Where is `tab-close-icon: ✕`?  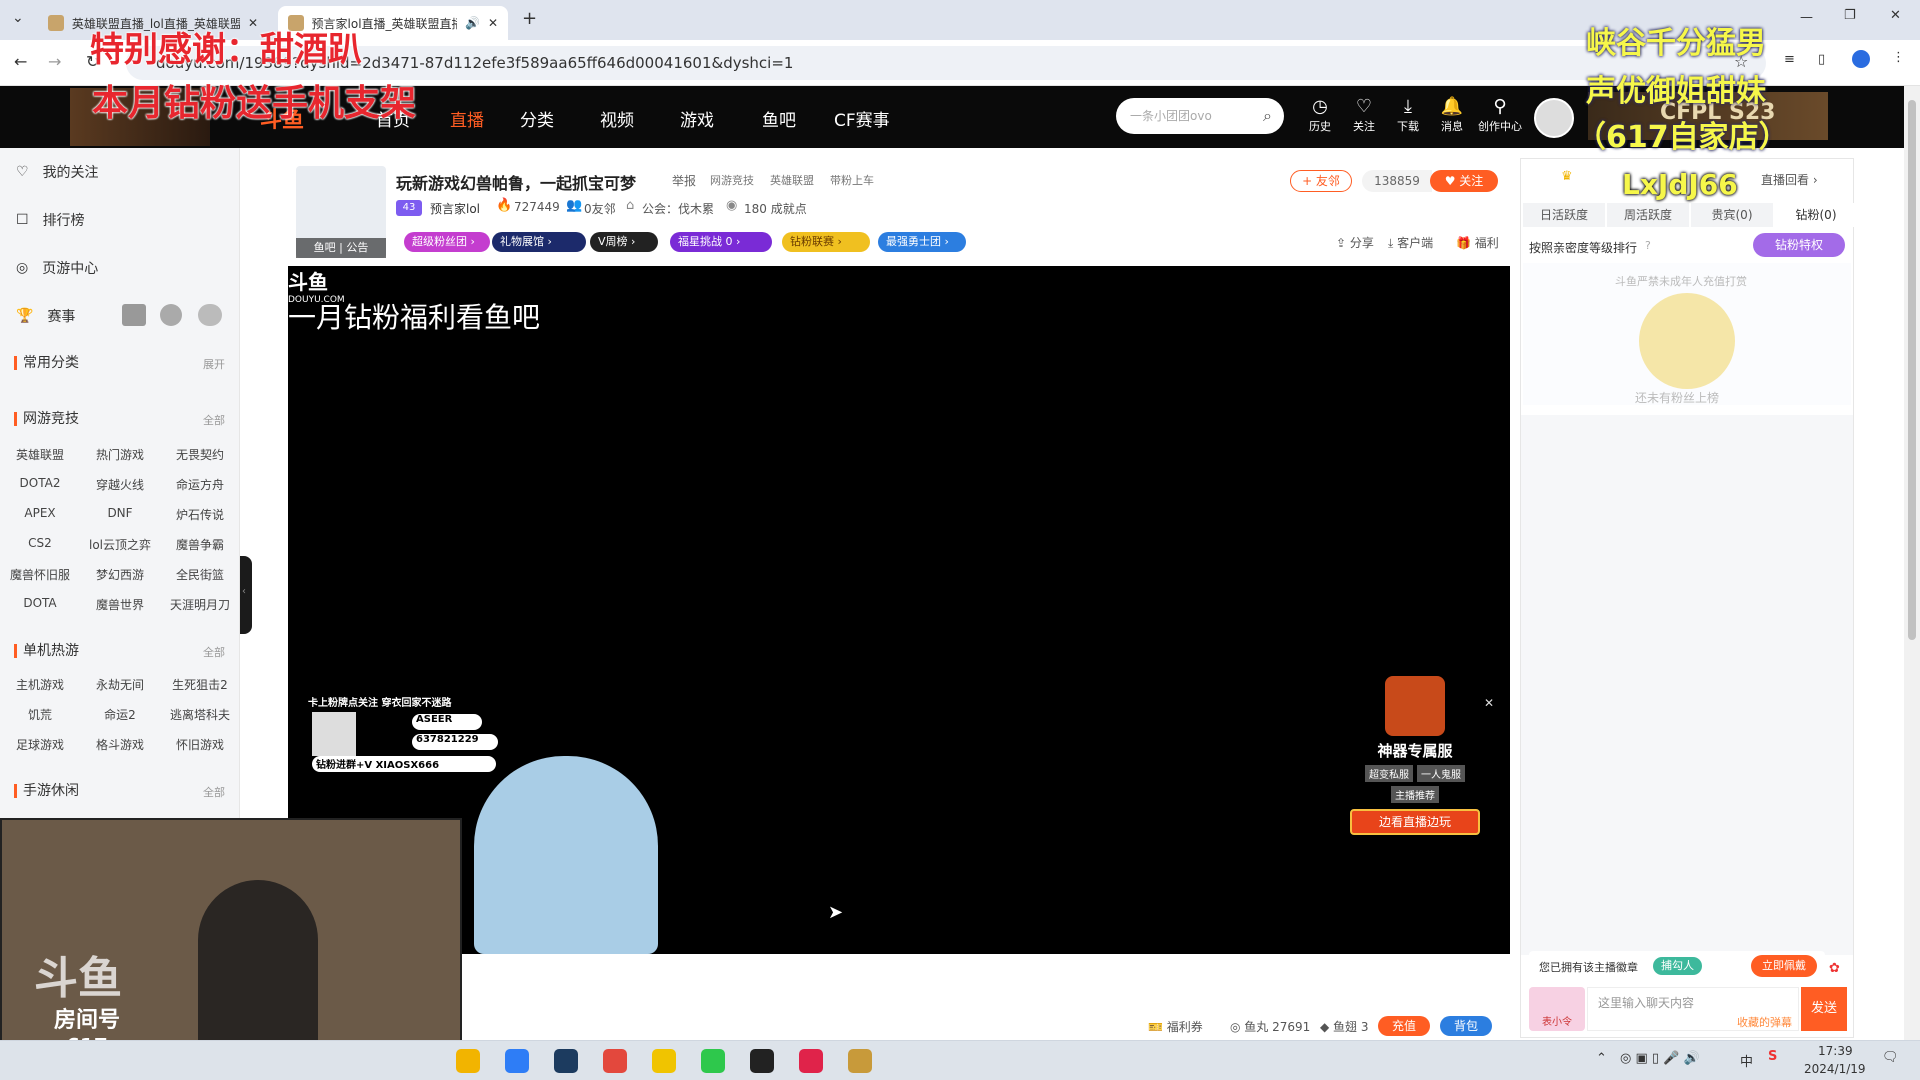
tab-close-icon: ✕ is located at coordinates (493, 23).